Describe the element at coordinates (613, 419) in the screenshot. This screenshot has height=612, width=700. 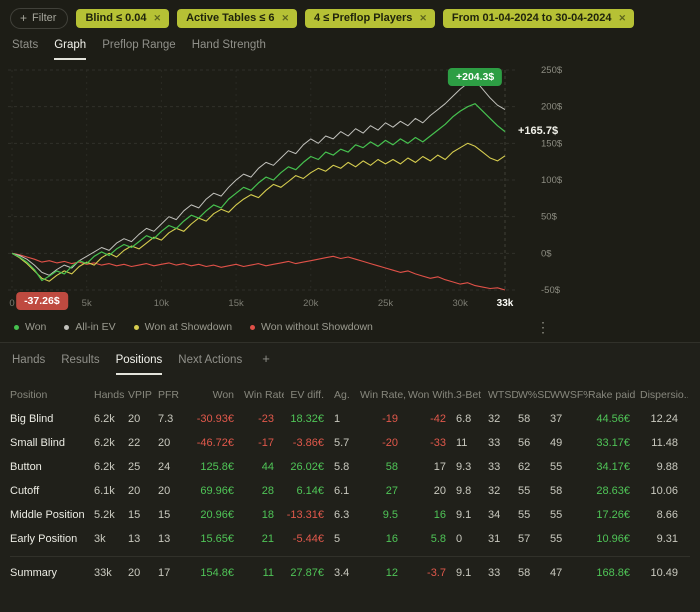
I see `stat-cell: 44.56€` at that location.